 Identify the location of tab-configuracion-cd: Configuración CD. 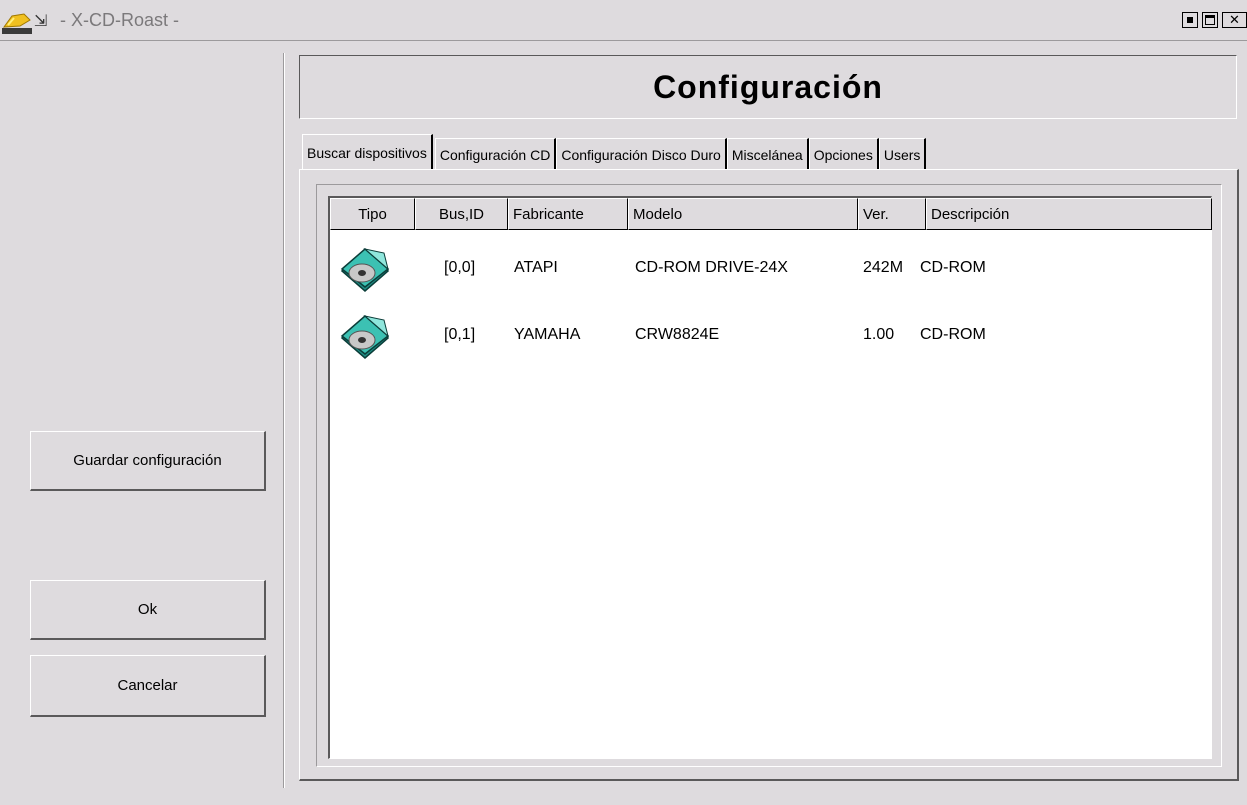
(495, 154).